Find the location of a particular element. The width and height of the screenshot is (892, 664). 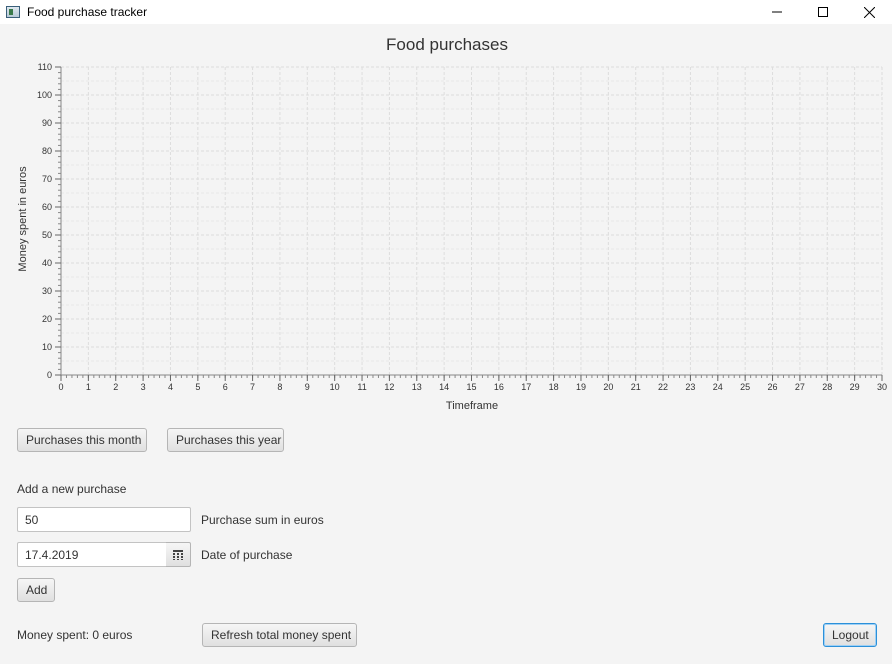

x-tick-label: 11 is located at coordinates (361, 387).